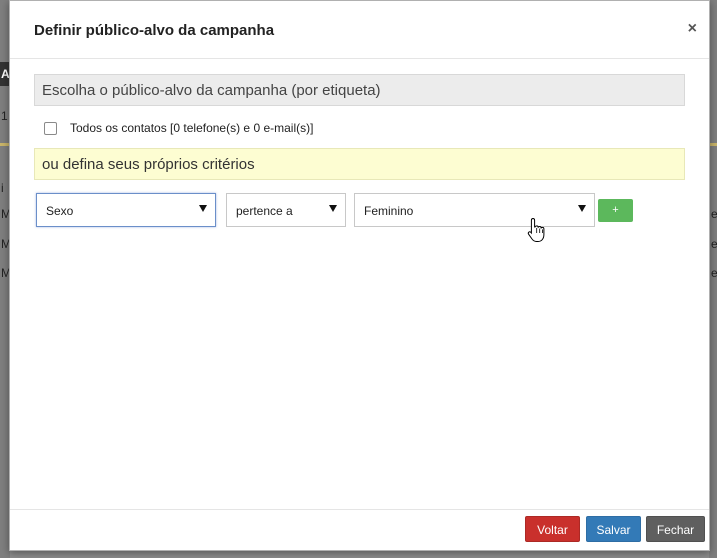 Image resolution: width=717 pixels, height=558 pixels. I want to click on modal-footer: Voltar Salvar Fechar, so click(359, 529).